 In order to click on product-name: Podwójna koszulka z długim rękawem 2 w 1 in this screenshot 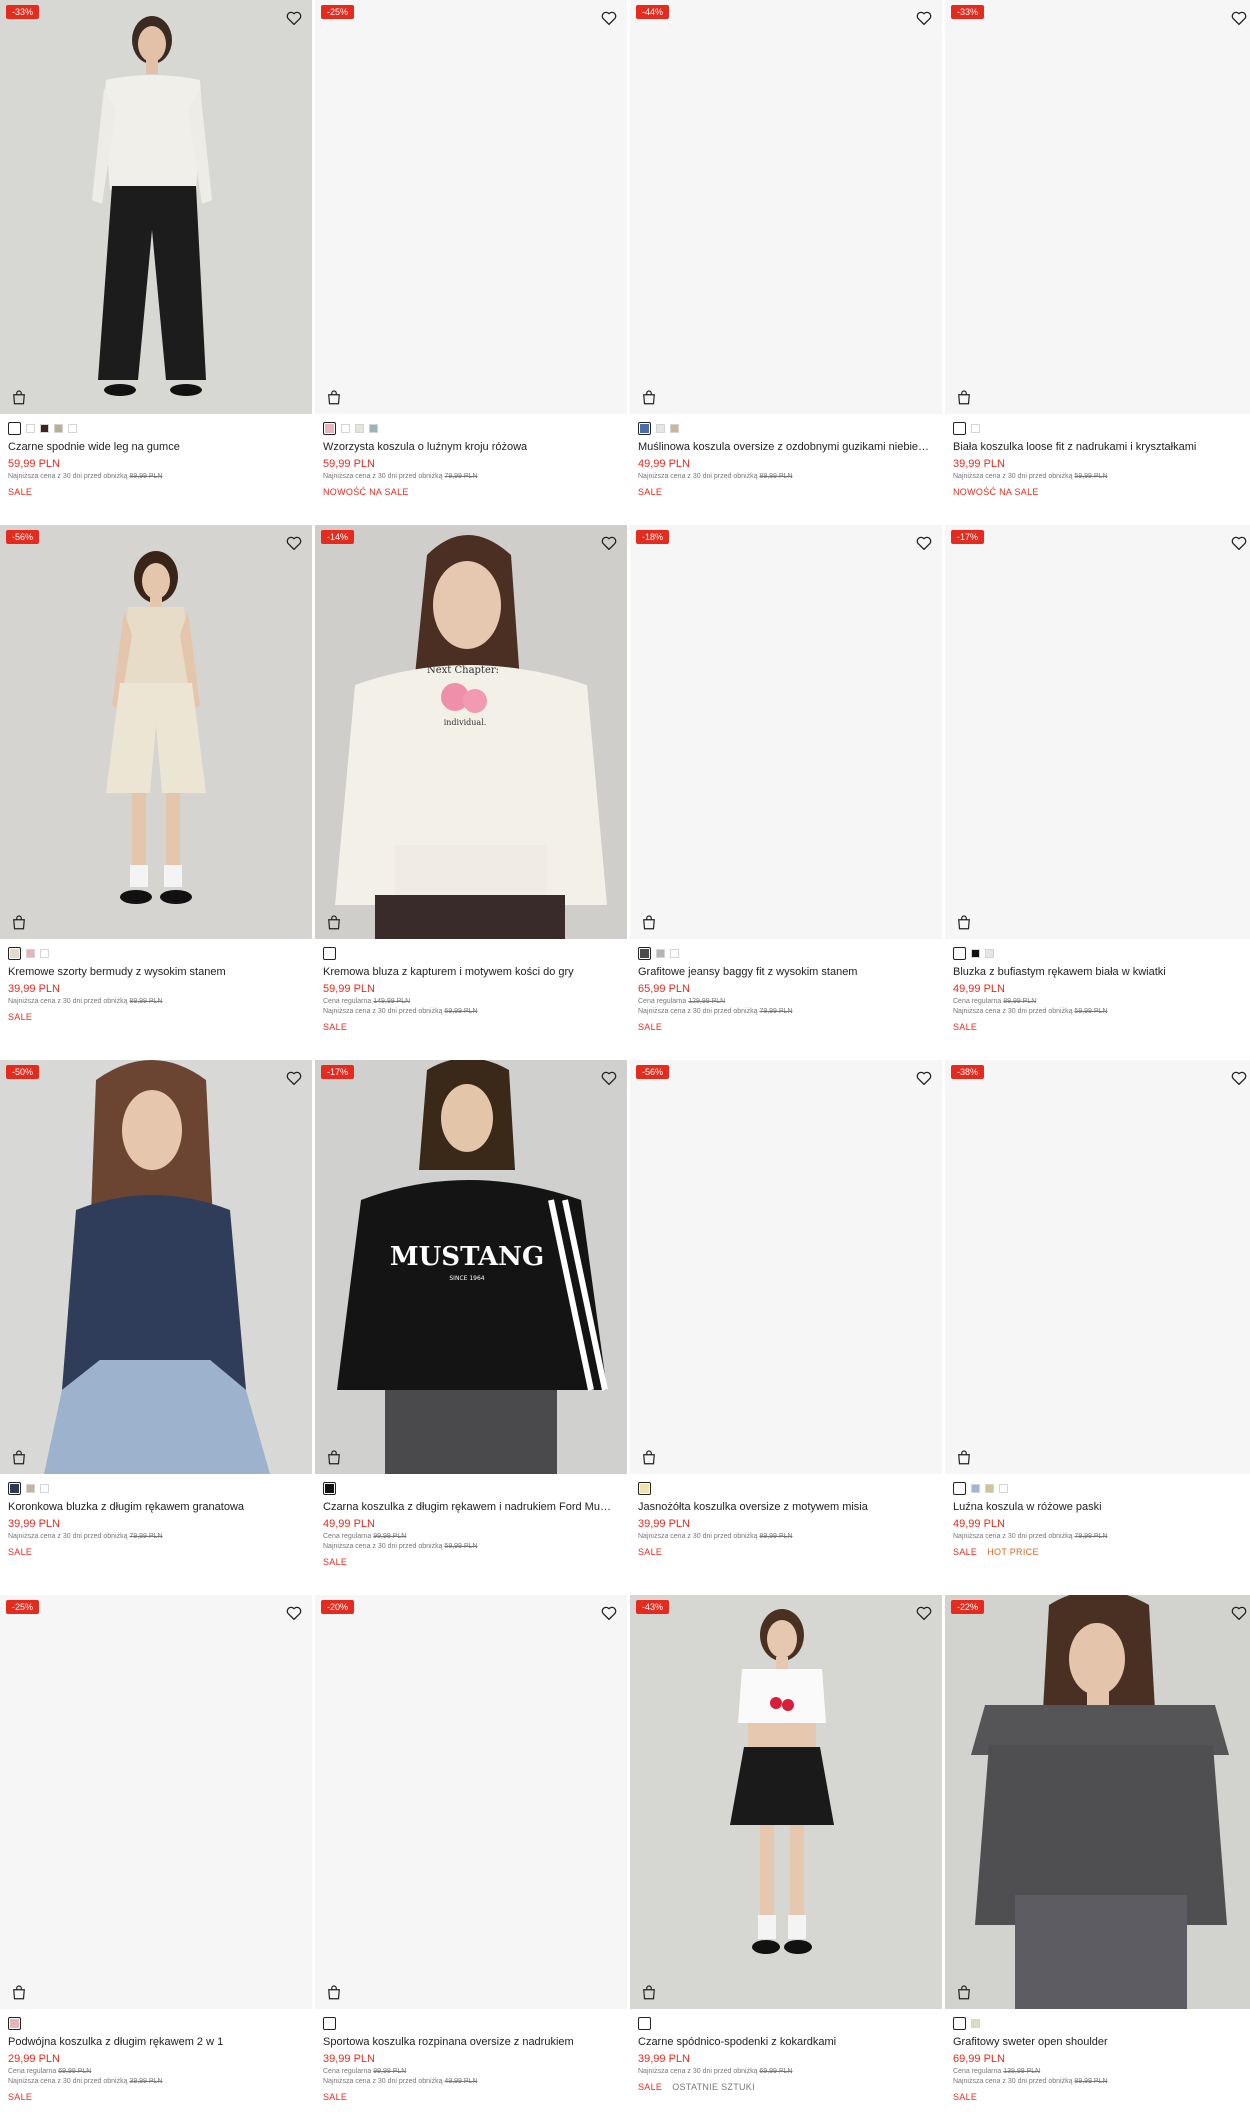, I will do `click(150, 2042)`.